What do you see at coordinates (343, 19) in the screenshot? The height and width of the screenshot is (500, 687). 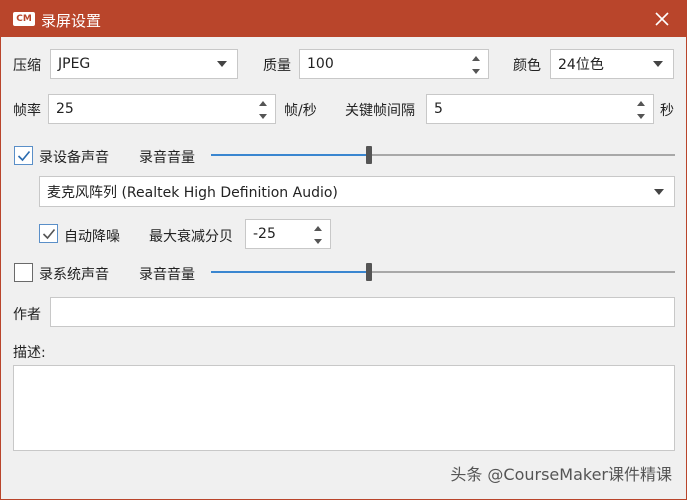 I see `title-bar: CM 录屏设置` at bounding box center [343, 19].